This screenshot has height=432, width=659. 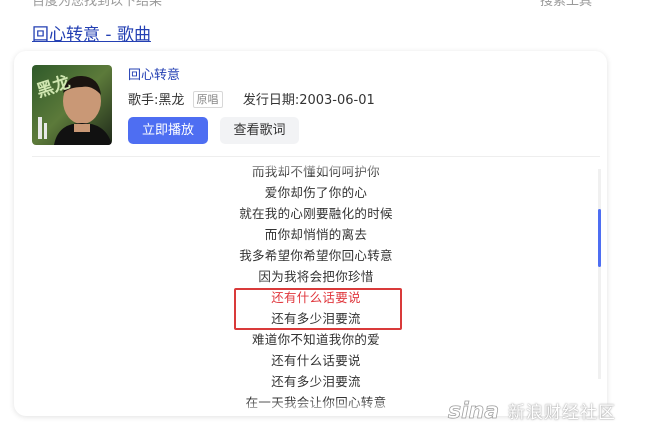 I want to click on lyric-line: 因为我将会把你珍惜, so click(x=316, y=276).